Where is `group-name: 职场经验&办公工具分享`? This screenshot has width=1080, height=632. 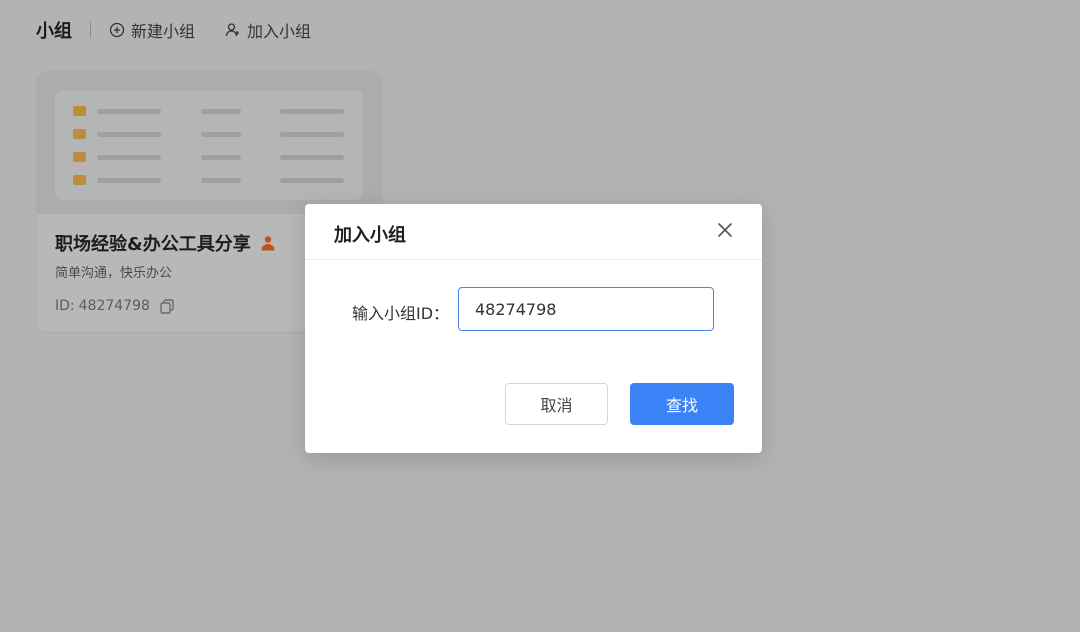 group-name: 职场经验&办公工具分享 is located at coordinates (165, 243).